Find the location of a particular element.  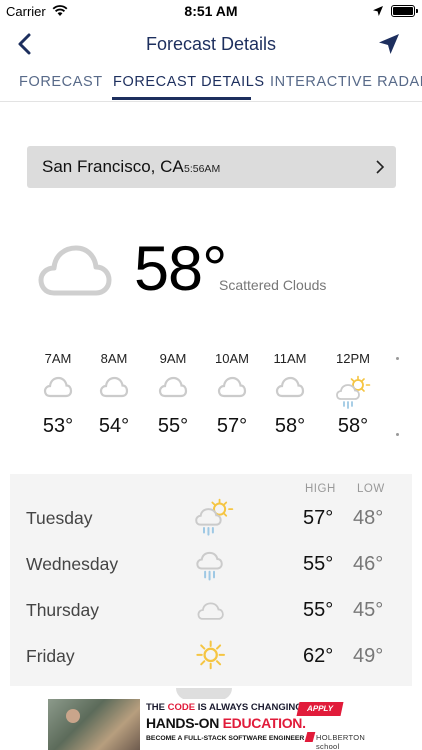

hour-temp: 53° is located at coordinates (58, 426).